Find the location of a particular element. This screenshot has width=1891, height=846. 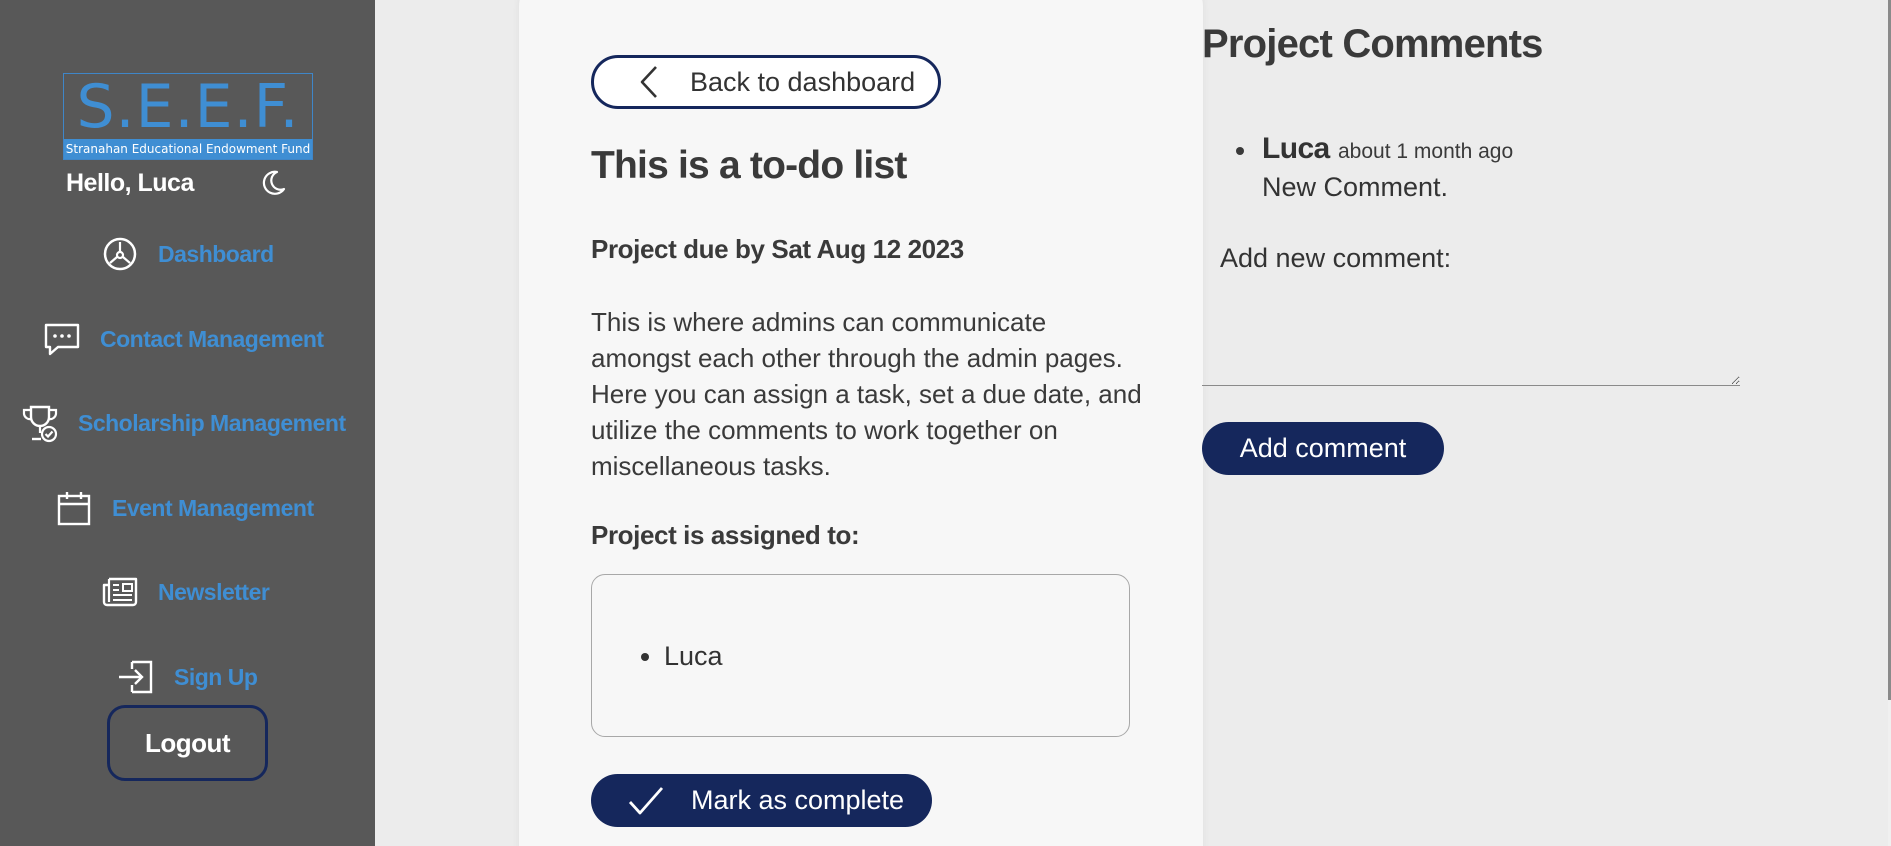

back-button-label: Back to dashboard is located at coordinates (803, 81).